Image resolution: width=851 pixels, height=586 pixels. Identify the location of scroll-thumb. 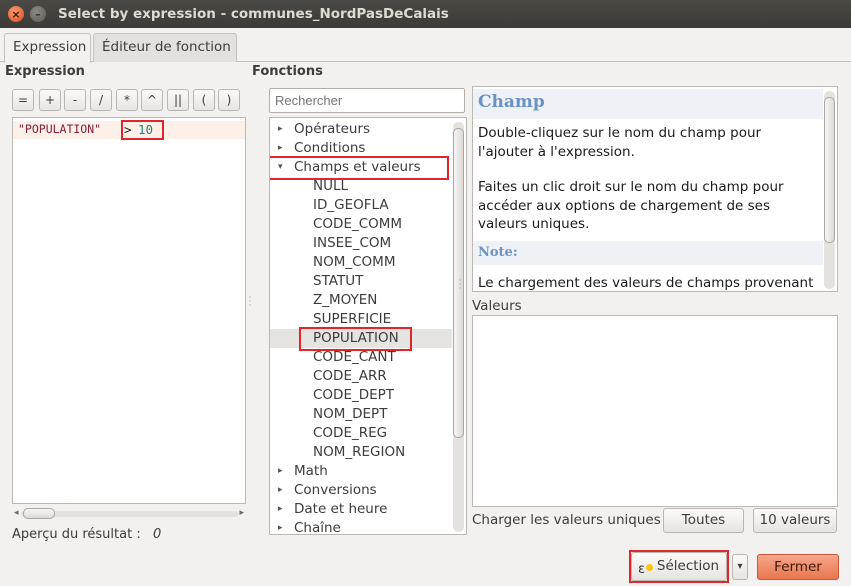
(39, 513).